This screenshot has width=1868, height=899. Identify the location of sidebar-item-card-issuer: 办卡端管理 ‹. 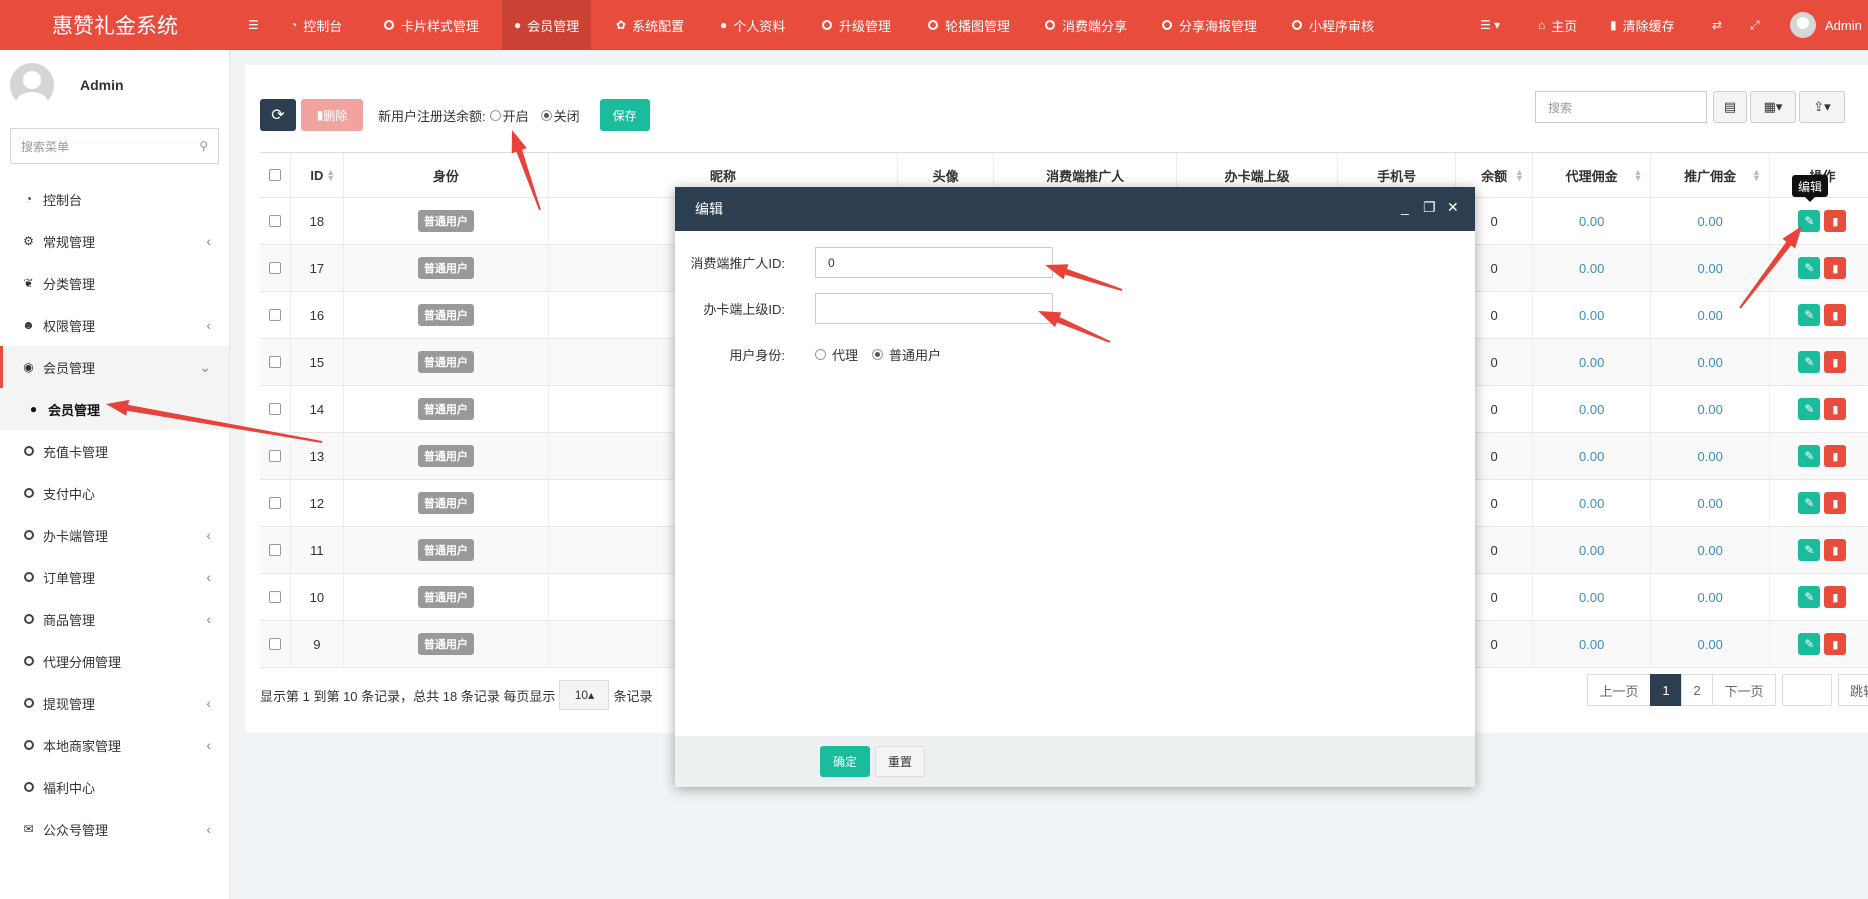
(114, 535).